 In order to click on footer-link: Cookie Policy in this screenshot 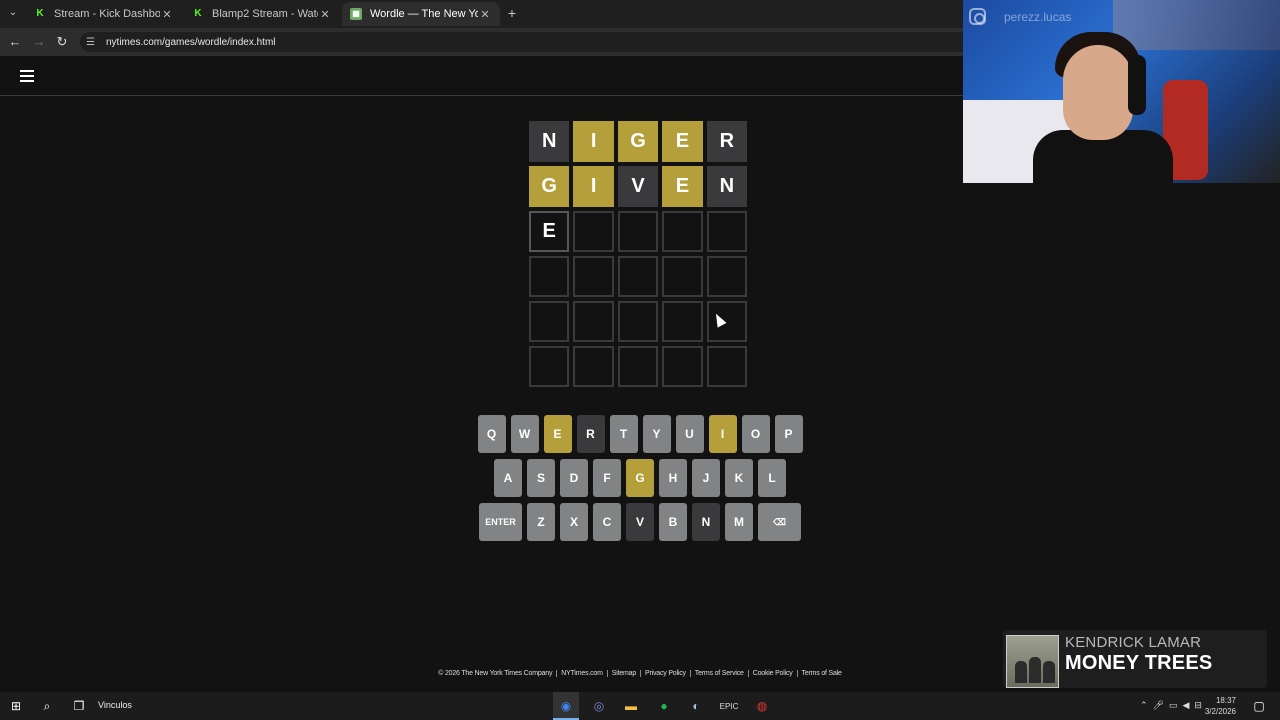, I will do `click(773, 673)`.